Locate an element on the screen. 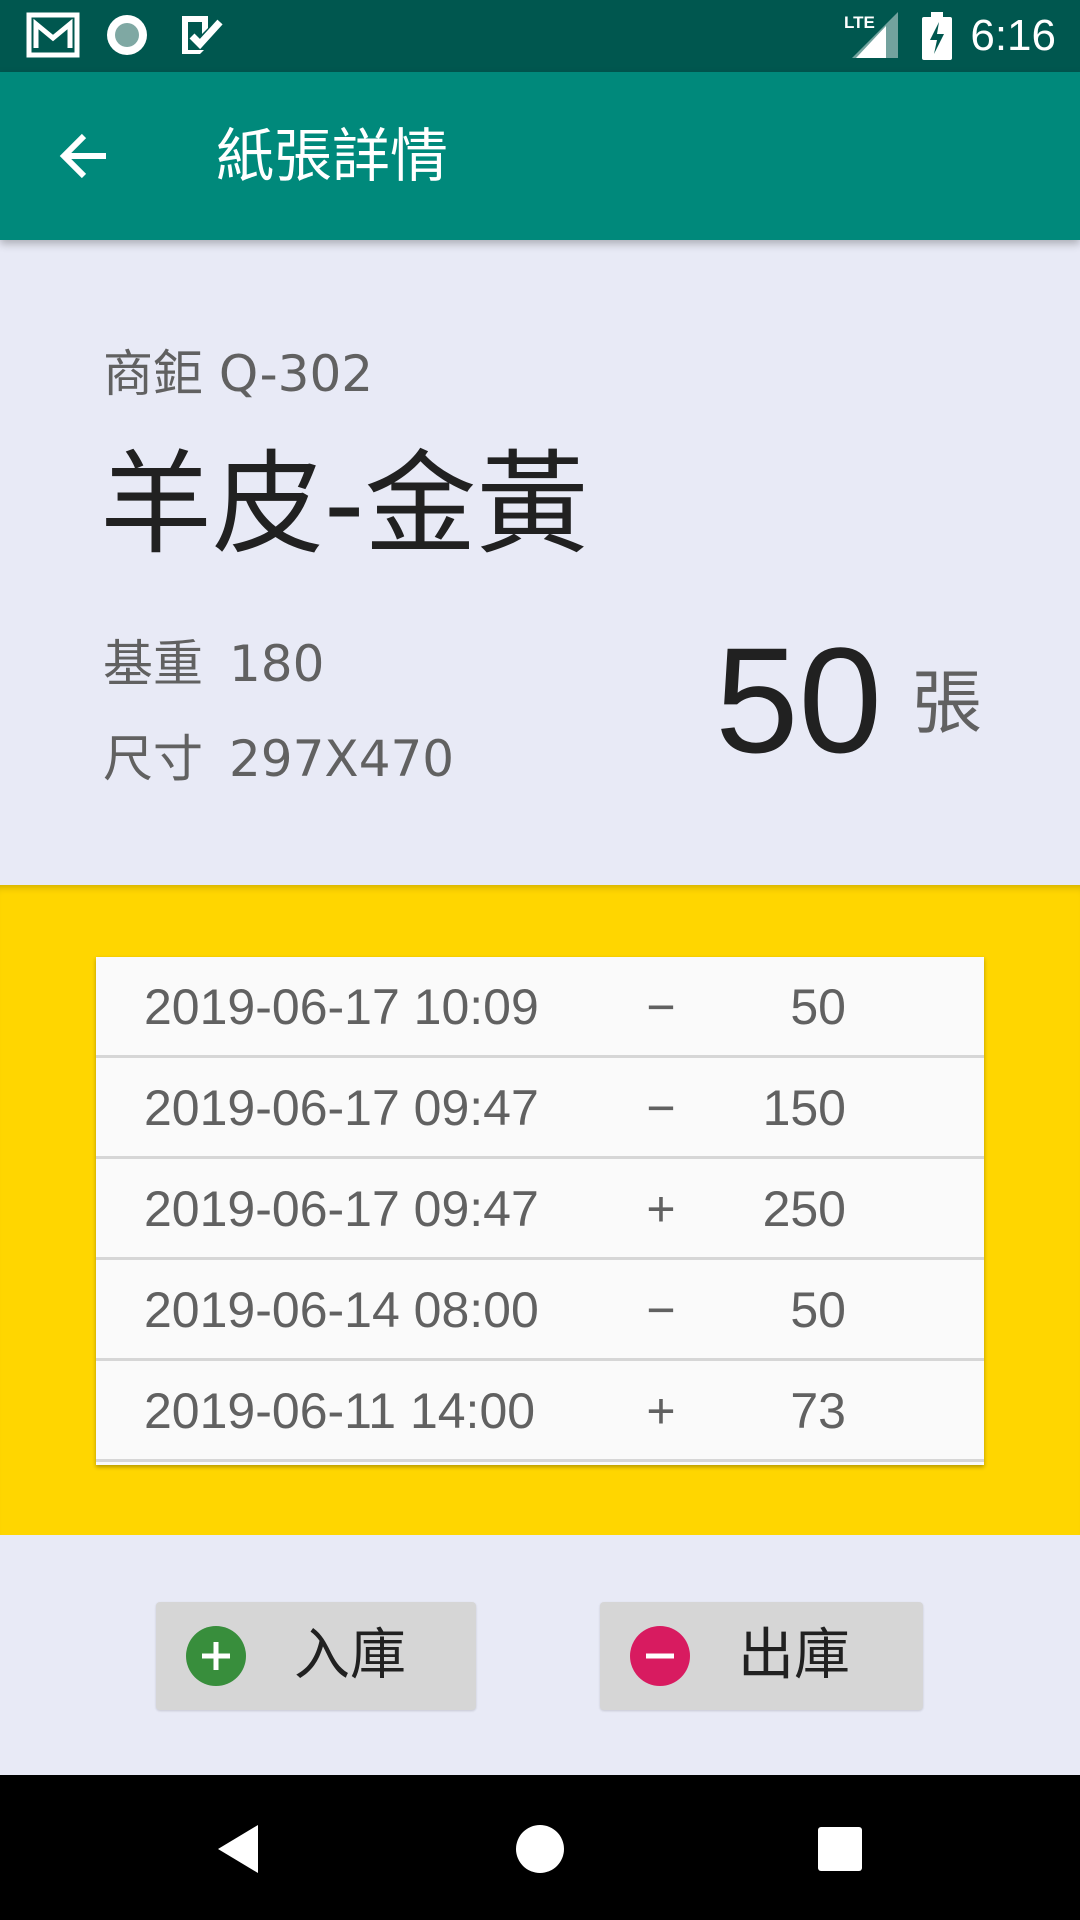 The image size is (1080, 1920). size-value: 297X470 is located at coordinates (342, 759).